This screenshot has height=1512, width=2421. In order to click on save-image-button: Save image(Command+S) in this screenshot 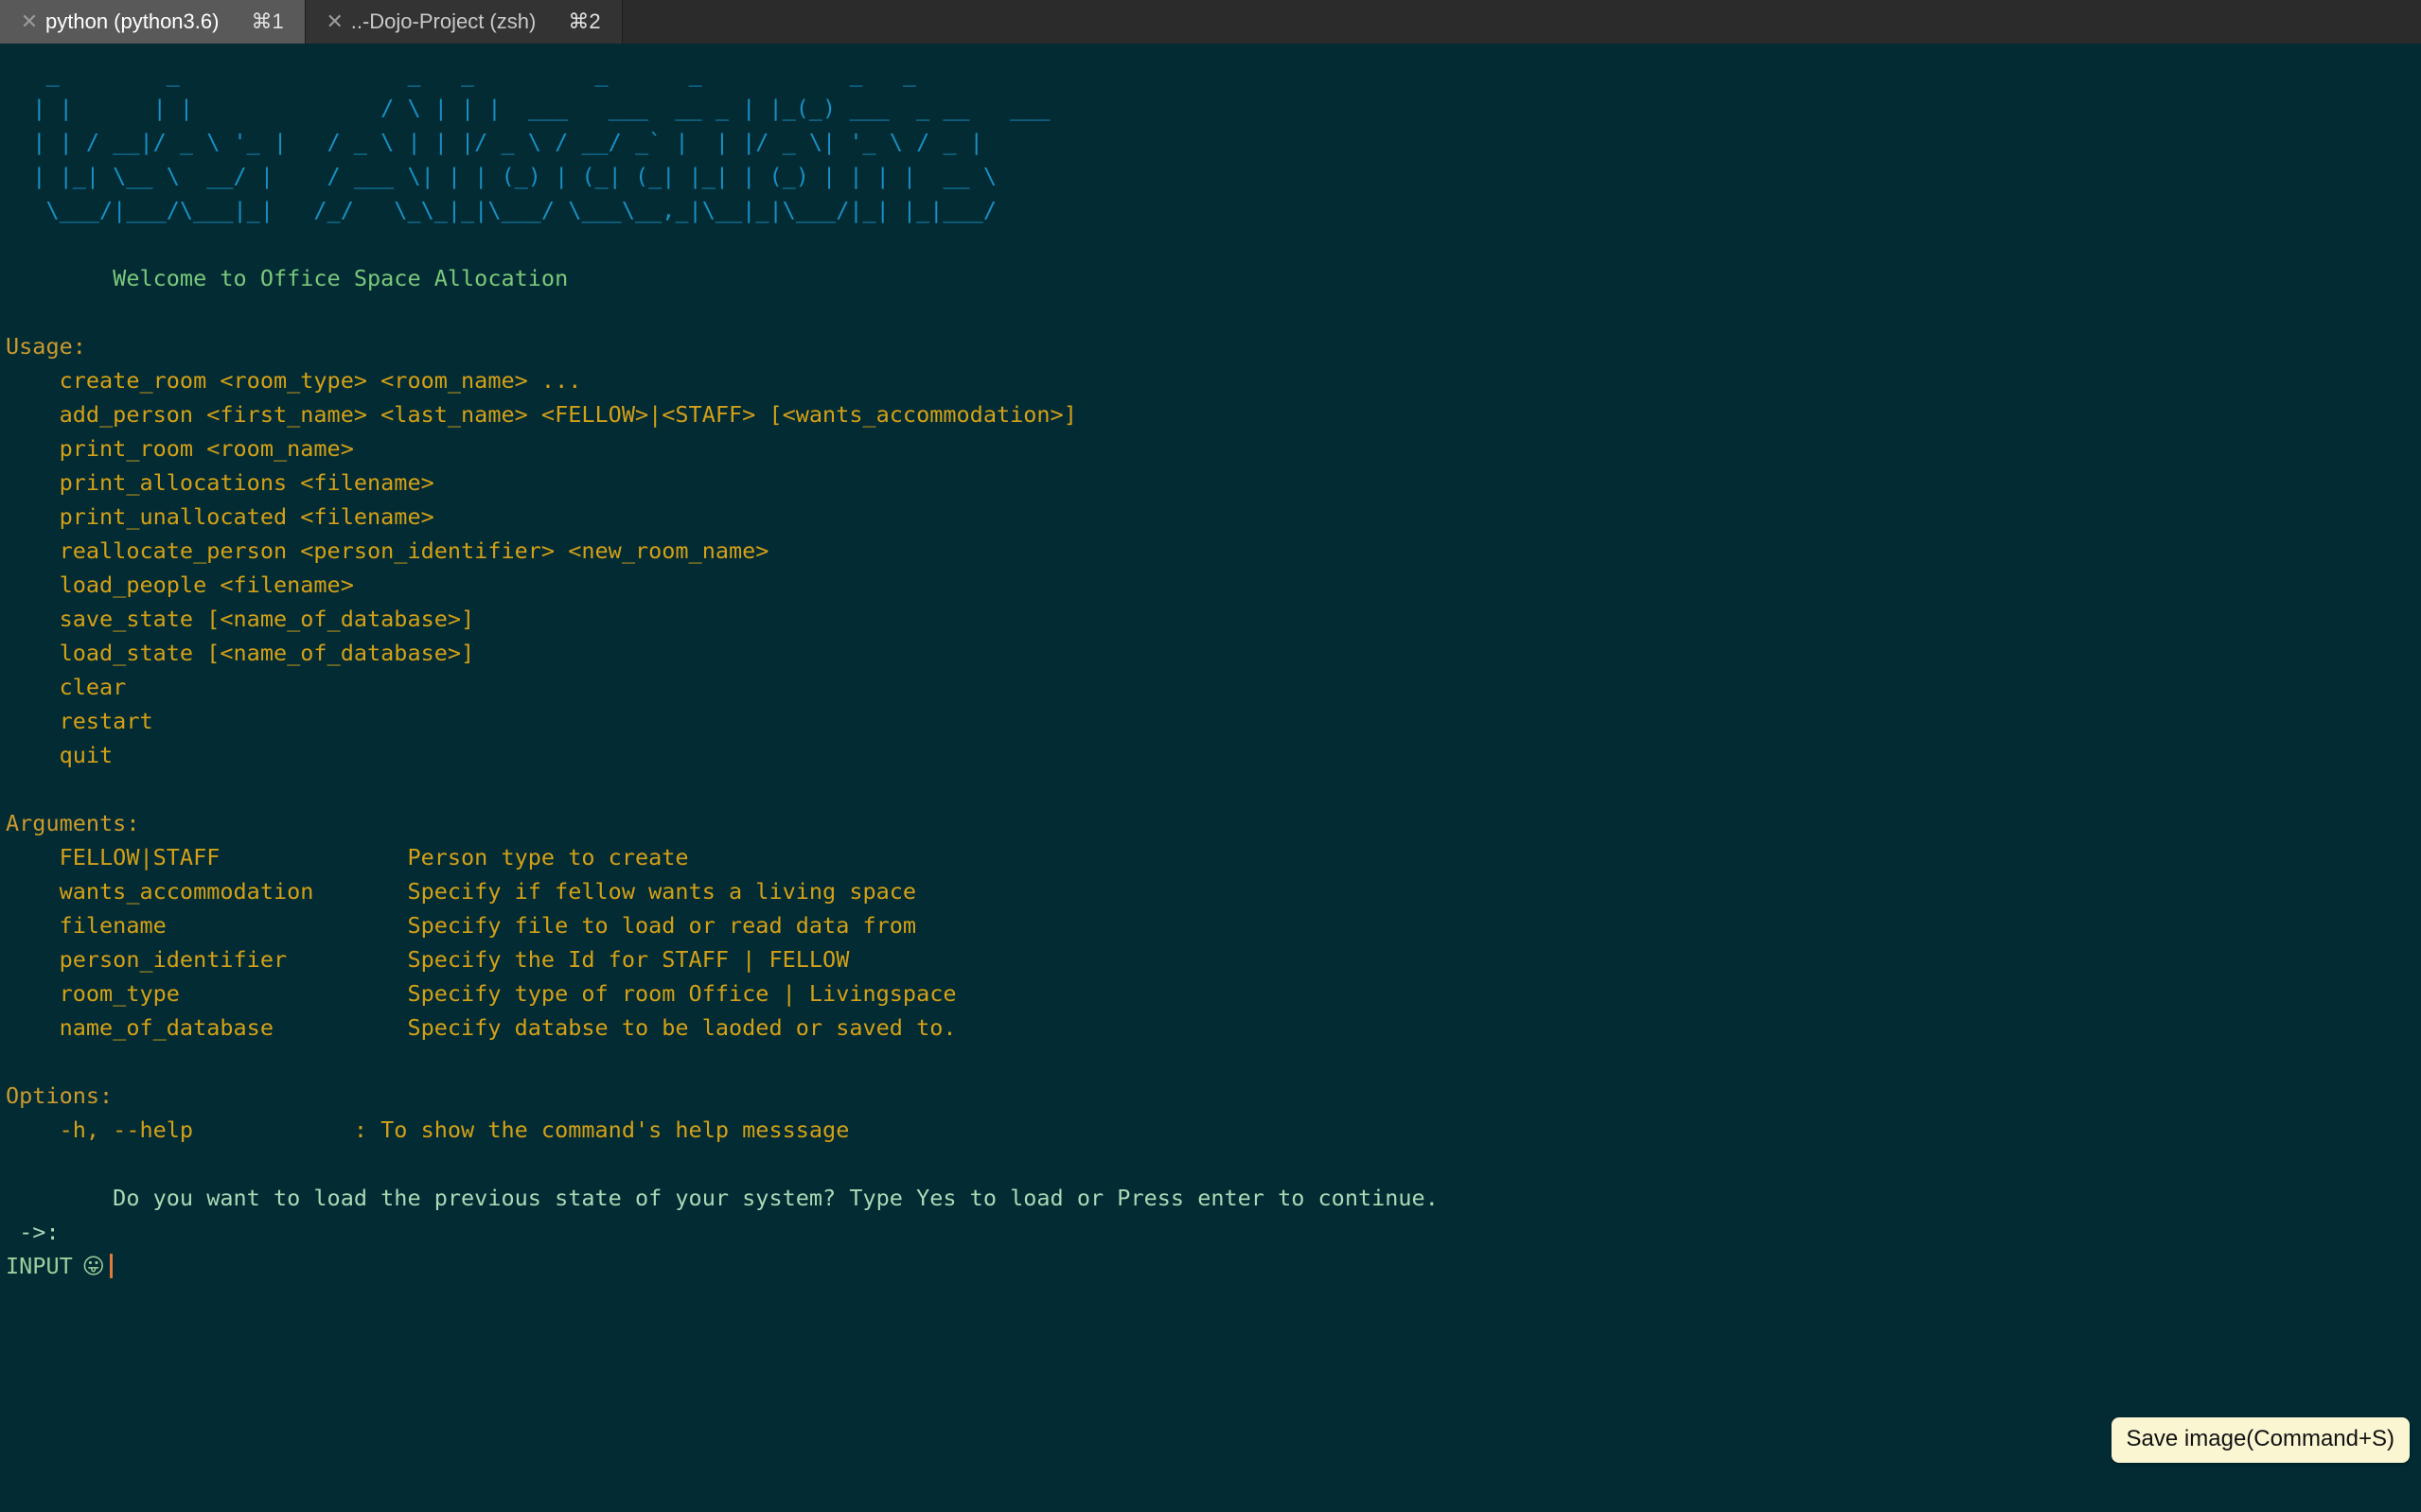, I will do `click(2260, 1440)`.